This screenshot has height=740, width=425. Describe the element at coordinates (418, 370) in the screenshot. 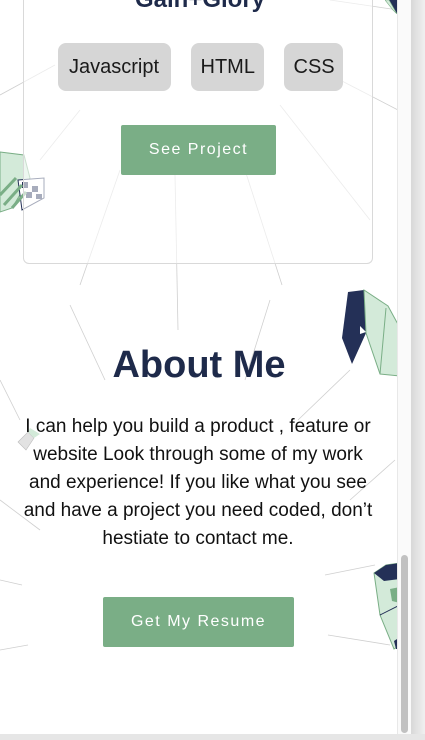

I see `window-edge` at that location.